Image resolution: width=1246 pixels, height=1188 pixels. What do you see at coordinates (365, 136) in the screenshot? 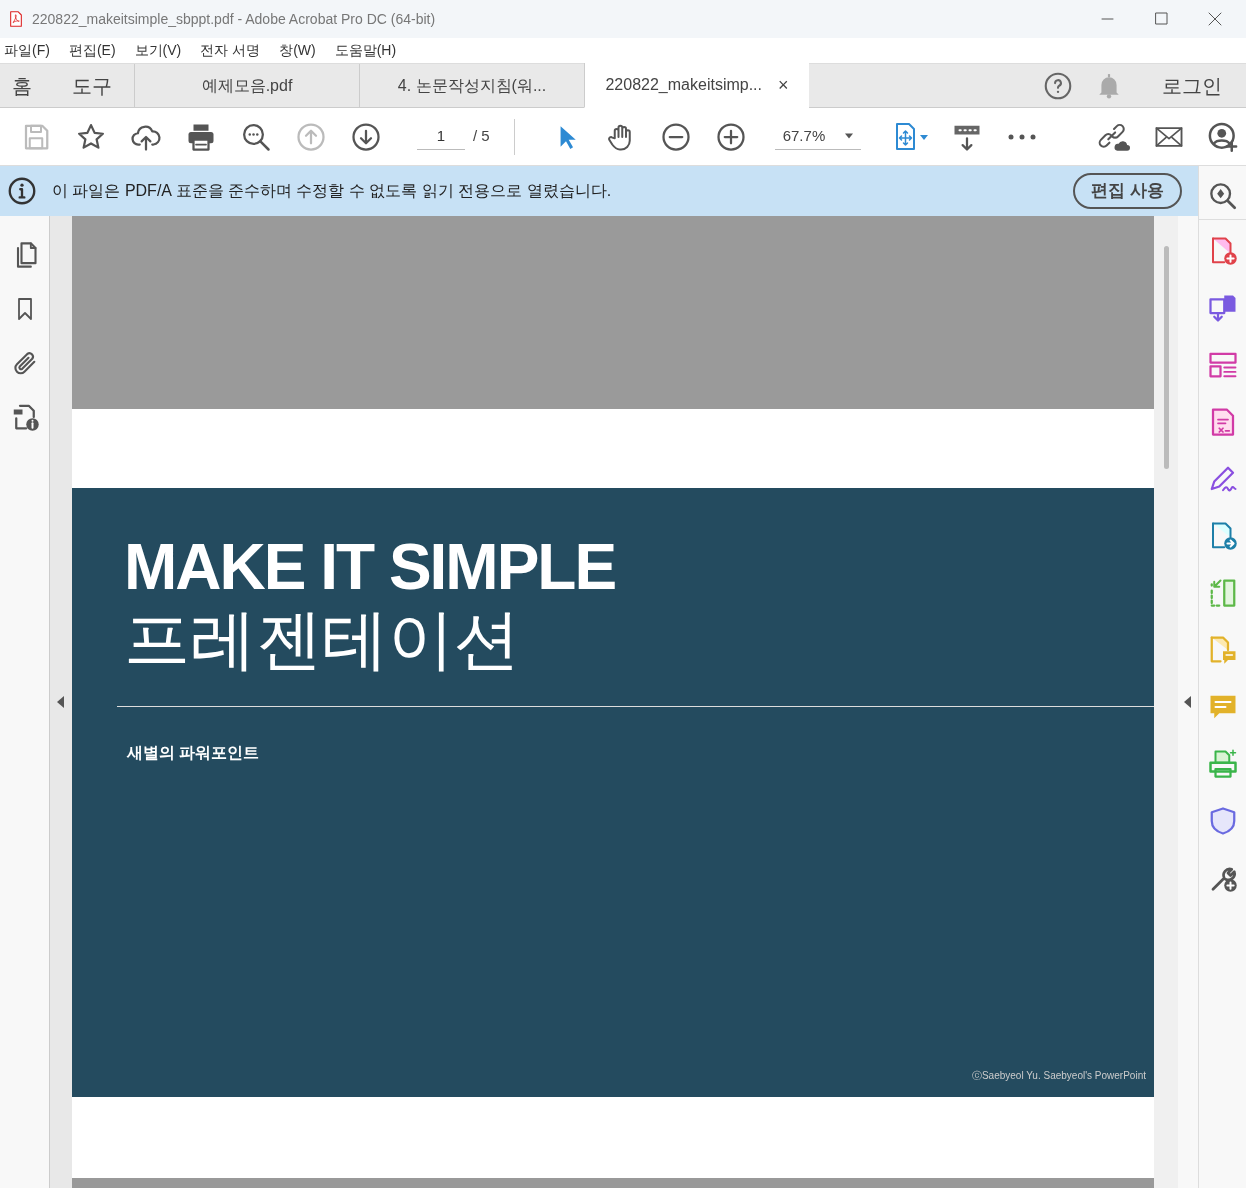
I see `arrow-down-icon` at bounding box center [365, 136].